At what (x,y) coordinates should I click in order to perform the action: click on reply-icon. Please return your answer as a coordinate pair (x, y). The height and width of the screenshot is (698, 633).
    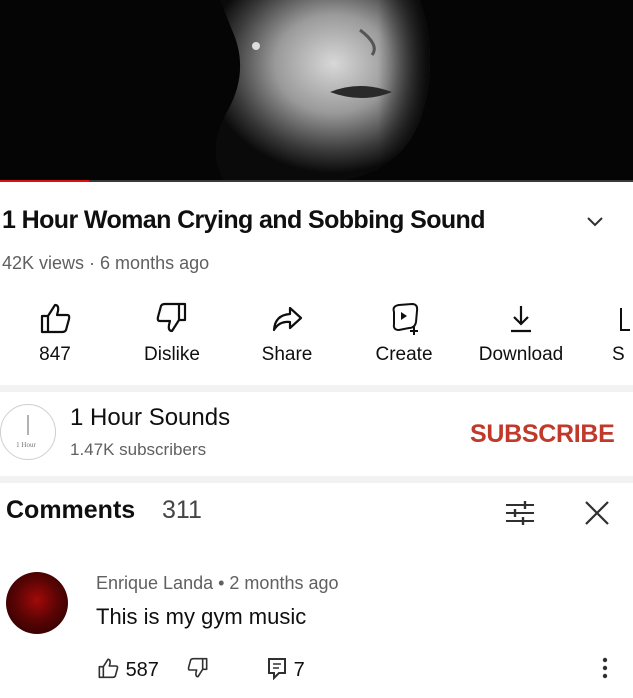
    Looking at the image, I should click on (277, 669).